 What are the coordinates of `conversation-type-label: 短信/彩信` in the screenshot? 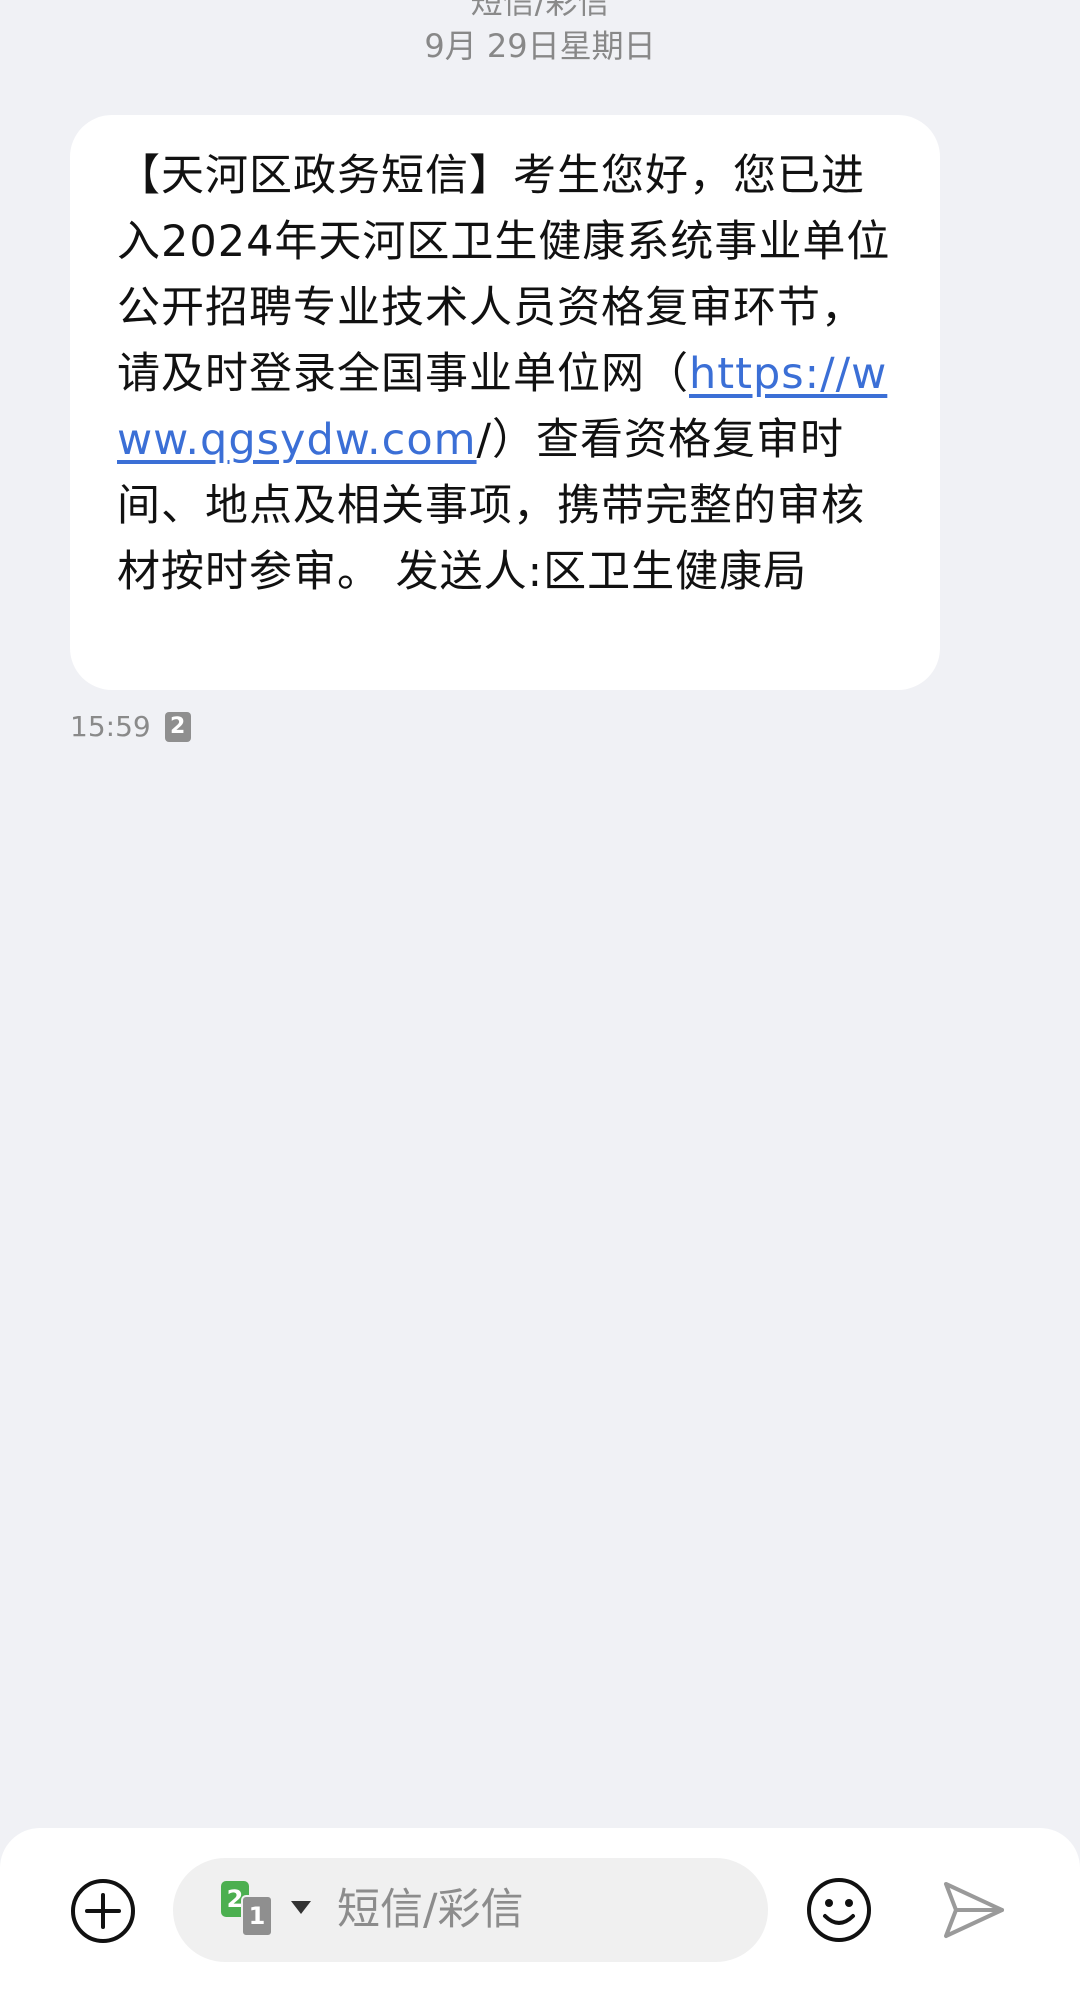 It's located at (540, 10).